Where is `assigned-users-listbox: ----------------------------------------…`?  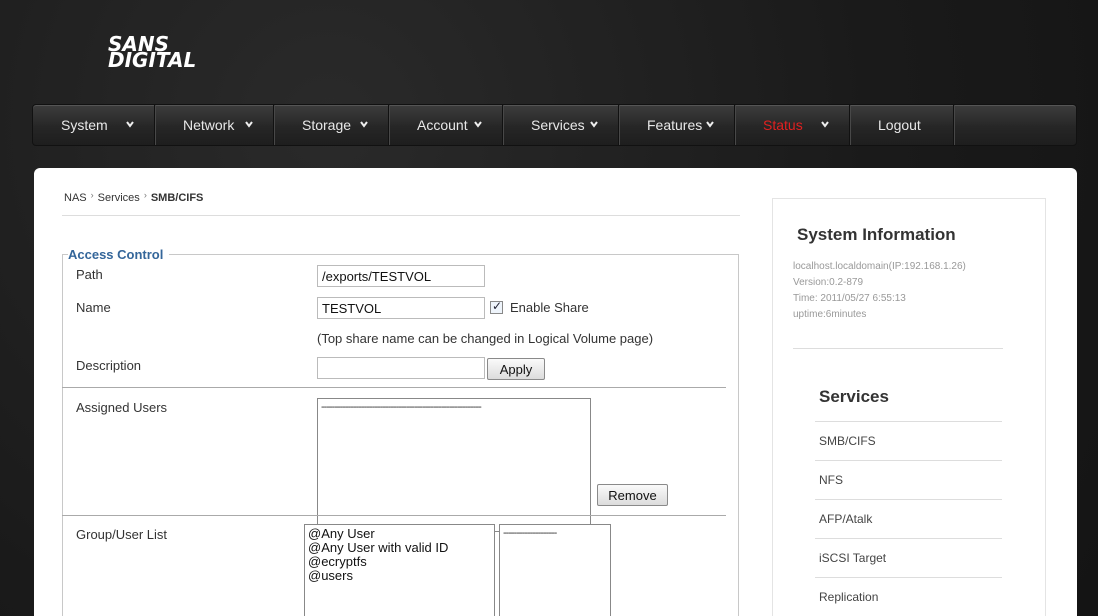
assigned-users-listbox: ----------------------------------------… is located at coordinates (454, 465).